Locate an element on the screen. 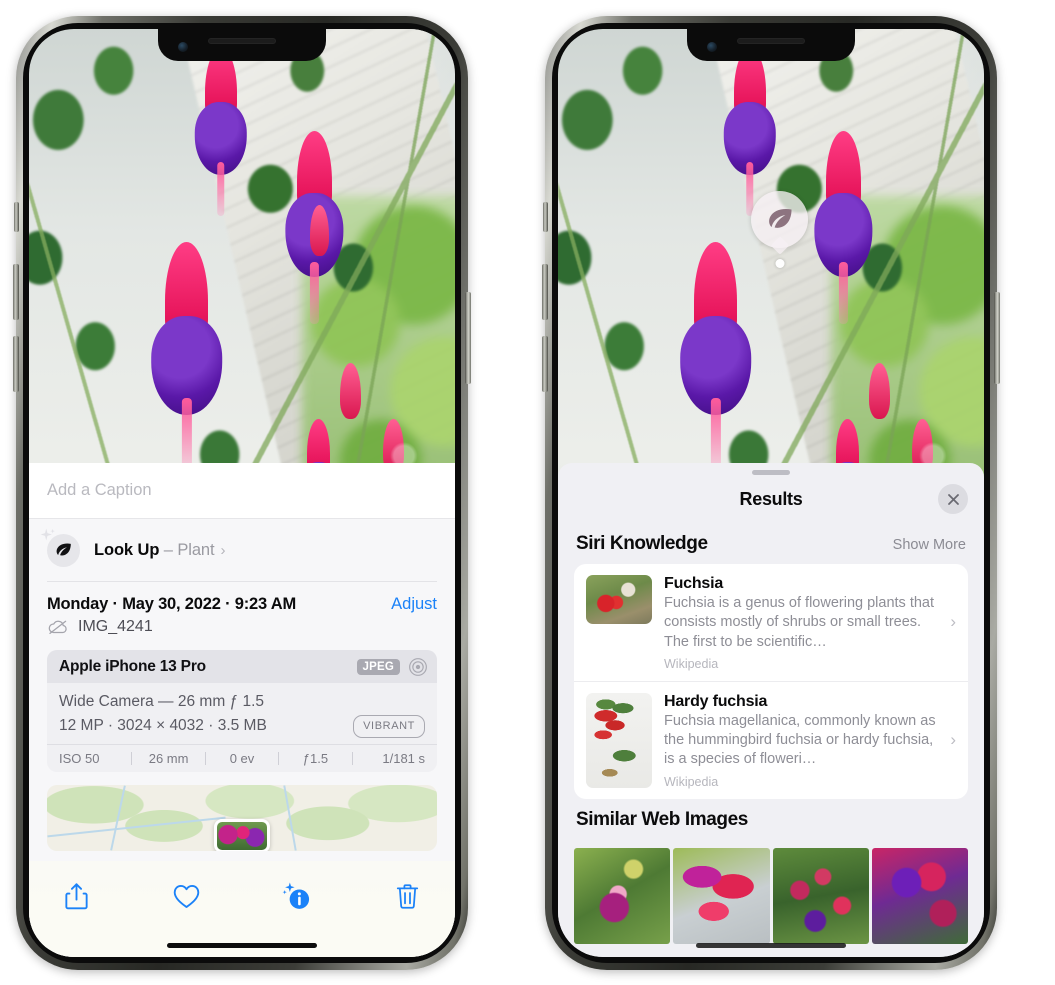 The height and width of the screenshot is (985, 1055). cloud-slash-icon is located at coordinates (57, 627).